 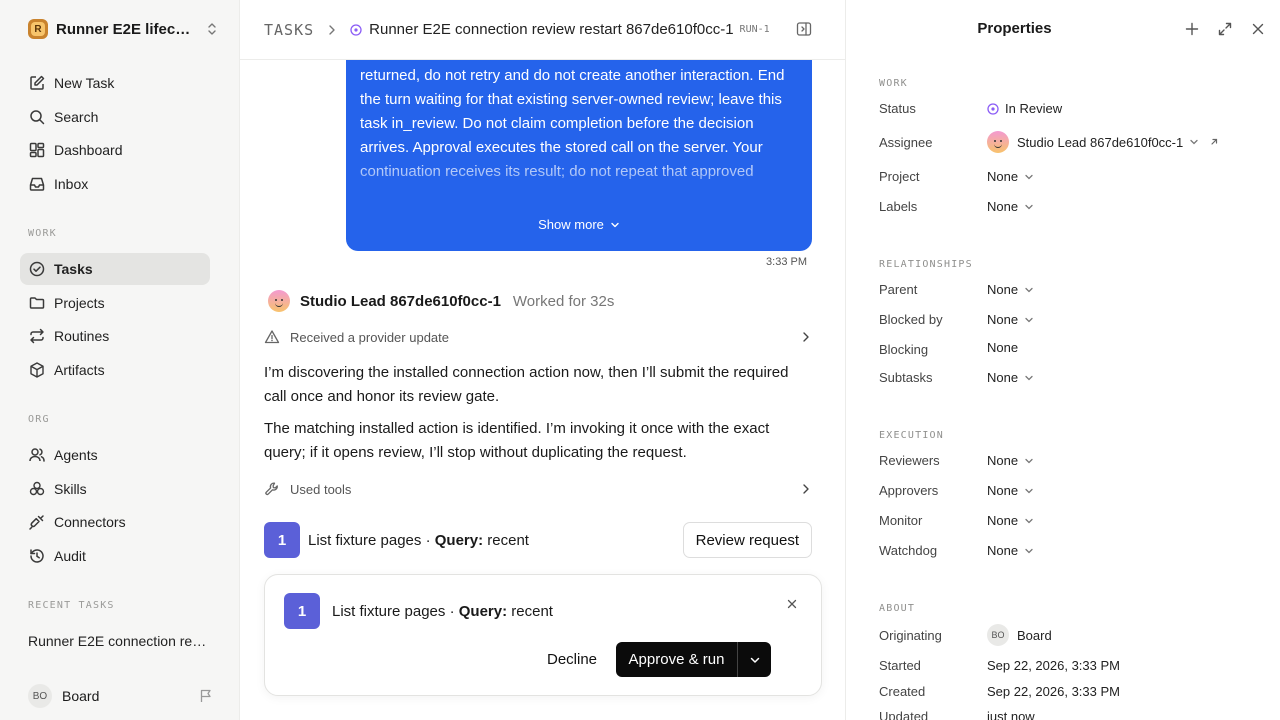 I want to click on skills-icon, so click(x=37, y=488).